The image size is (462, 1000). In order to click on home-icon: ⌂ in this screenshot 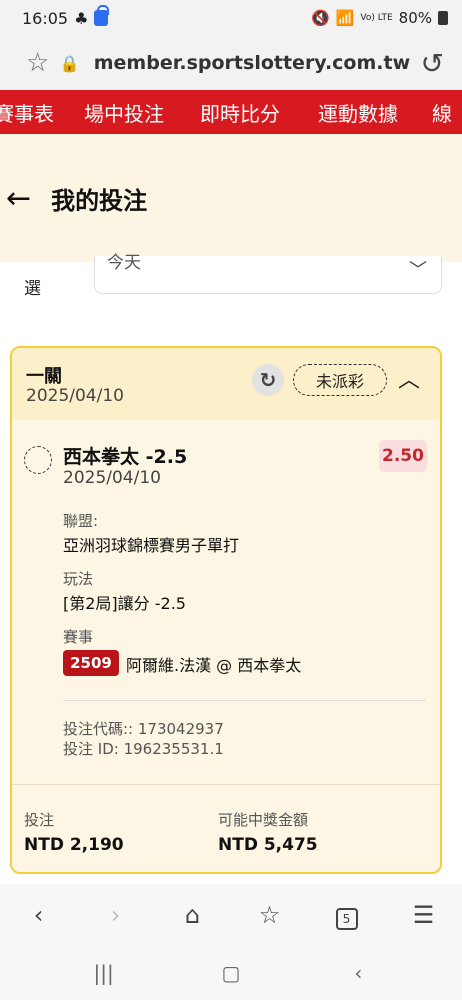, I will do `click(193, 915)`.